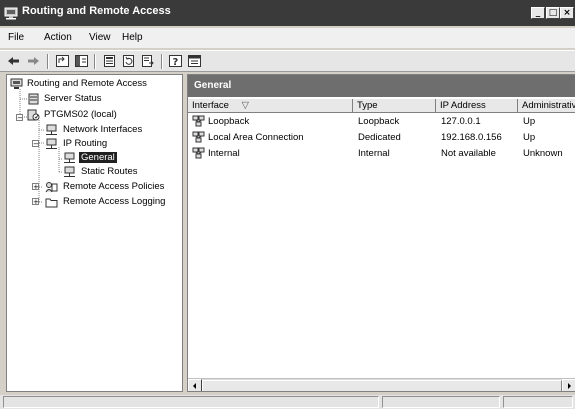  What do you see at coordinates (287, 61) in the screenshot?
I see `toolbar: ?` at bounding box center [287, 61].